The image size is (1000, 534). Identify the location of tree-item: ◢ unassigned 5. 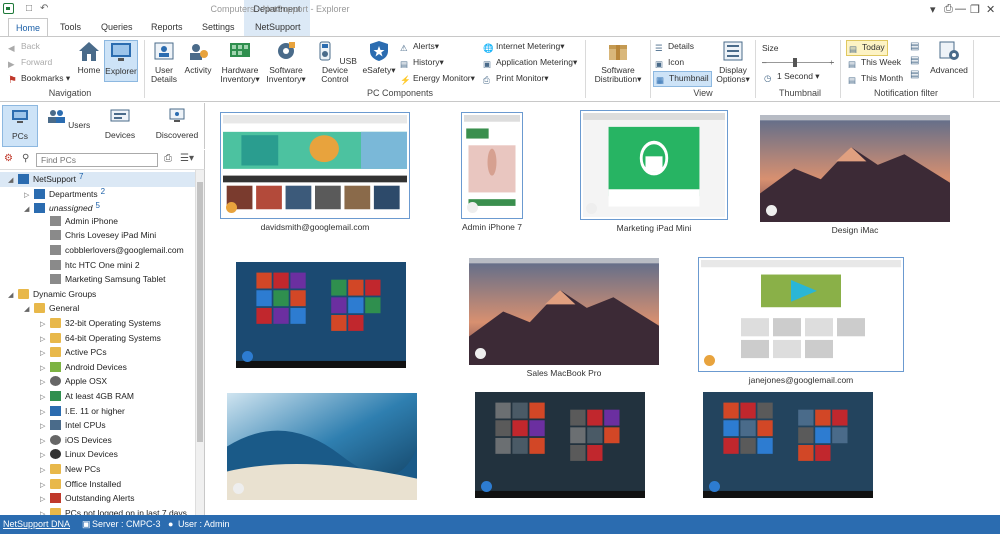
(62, 208).